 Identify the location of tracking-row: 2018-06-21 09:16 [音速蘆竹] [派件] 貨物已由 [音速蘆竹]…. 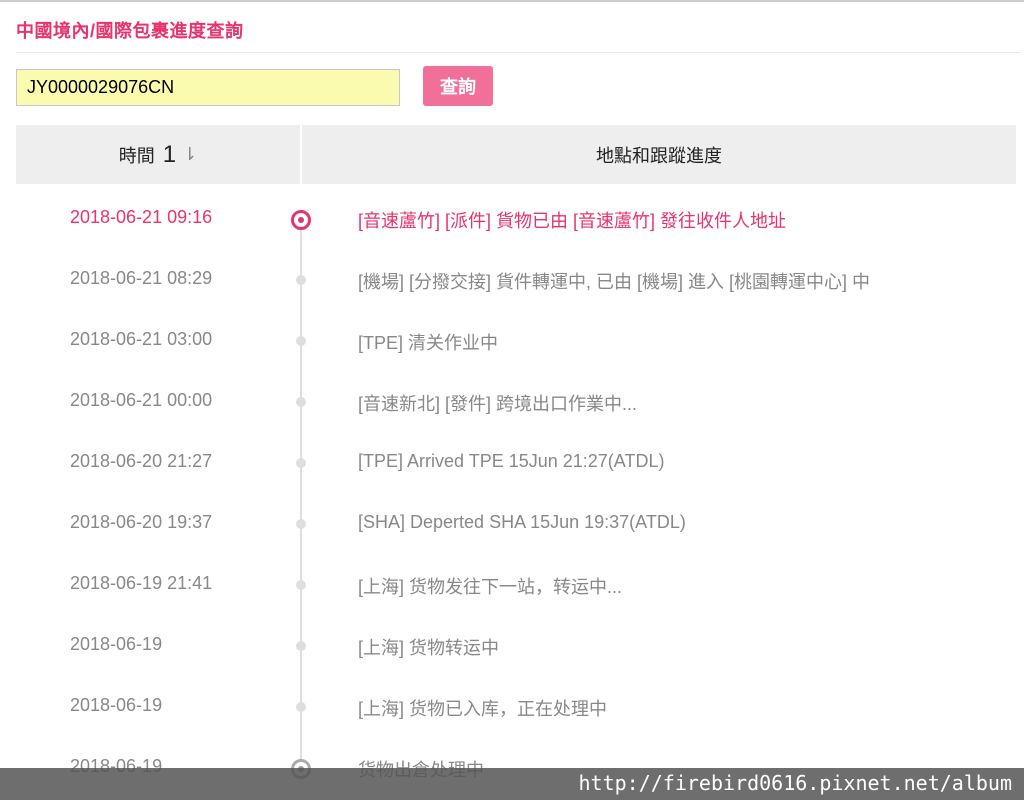
(512, 216).